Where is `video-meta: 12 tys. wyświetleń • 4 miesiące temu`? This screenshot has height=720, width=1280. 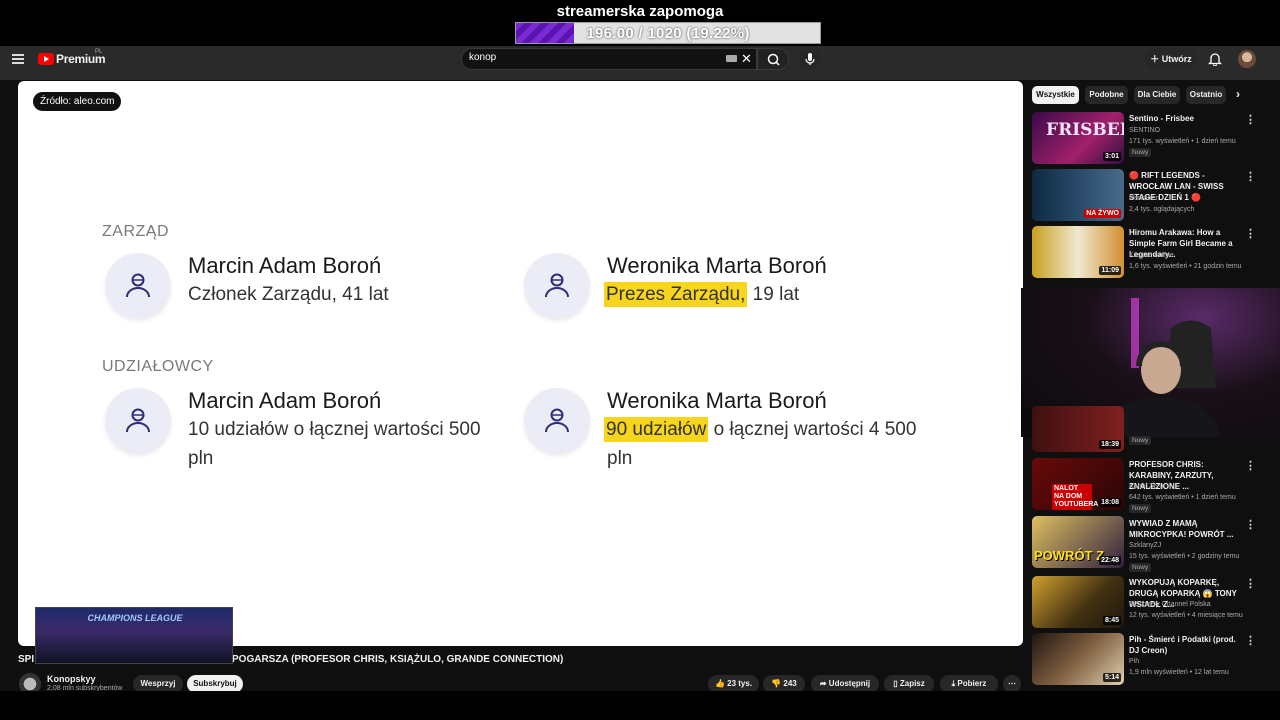 video-meta: 12 tys. wyświetleń • 4 miesiące temu is located at coordinates (1186, 615).